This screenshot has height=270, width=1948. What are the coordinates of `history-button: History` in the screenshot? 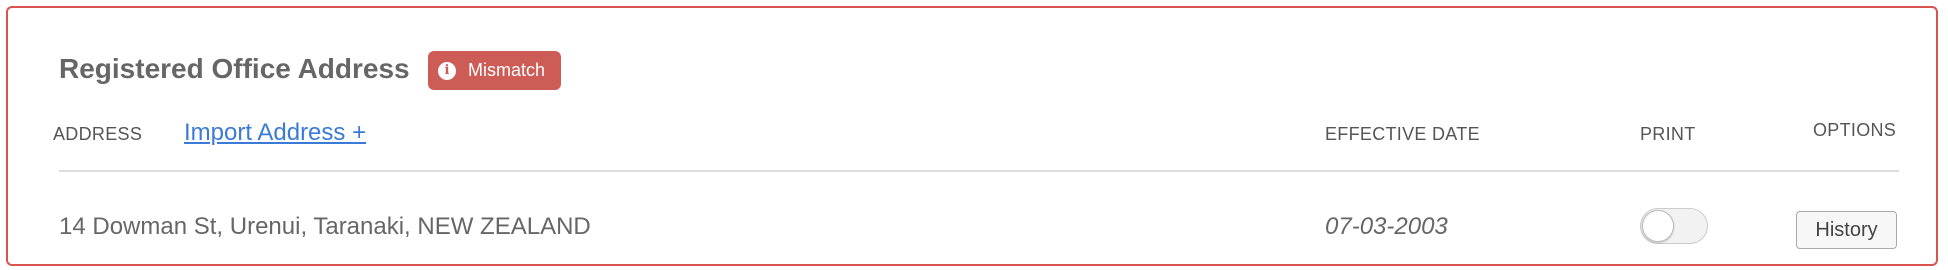 It's located at (1846, 230).